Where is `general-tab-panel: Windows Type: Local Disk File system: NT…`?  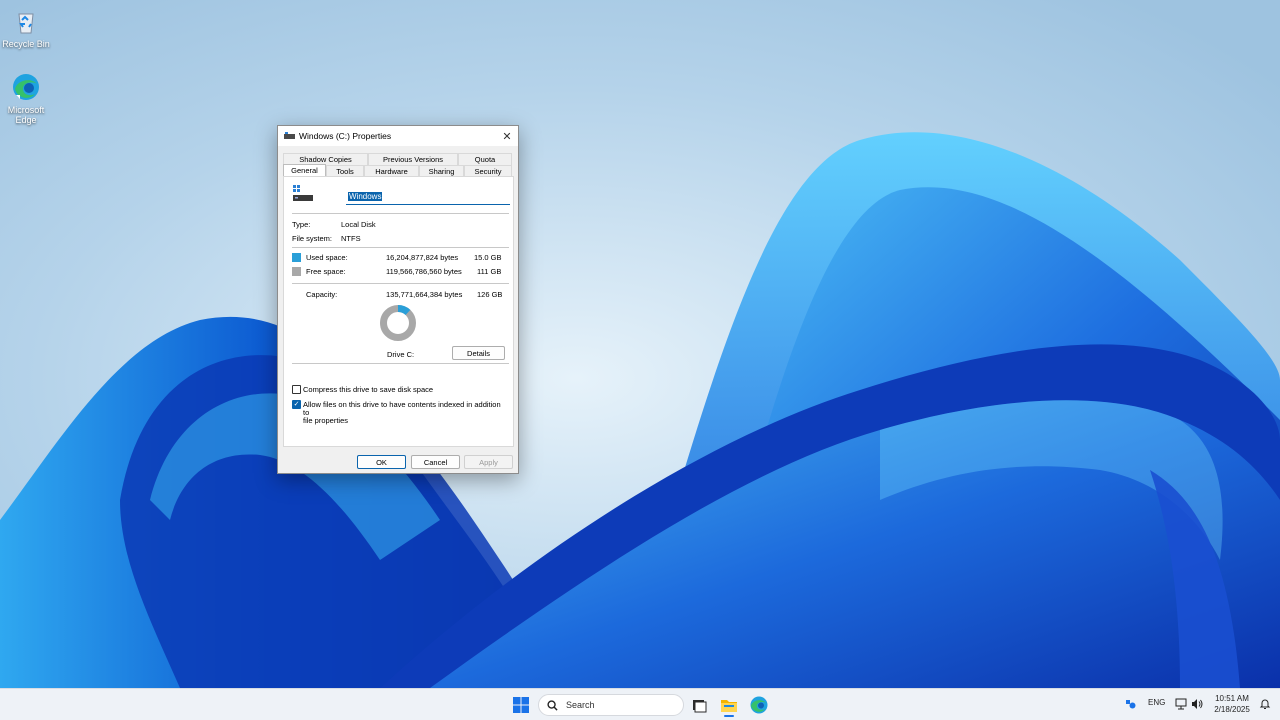
general-tab-panel: Windows Type: Local Disk File system: NT… is located at coordinates (398, 311).